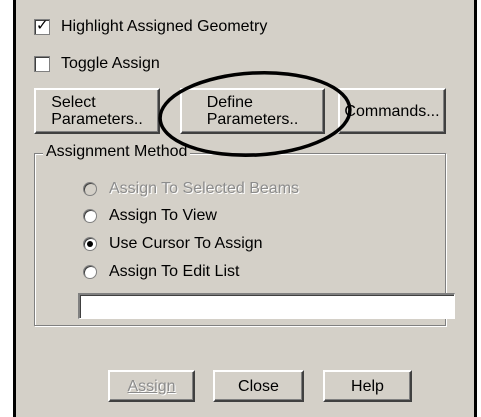 The width and height of the screenshot is (481, 417). I want to click on check-mark-icon: ✓, so click(42, 25).